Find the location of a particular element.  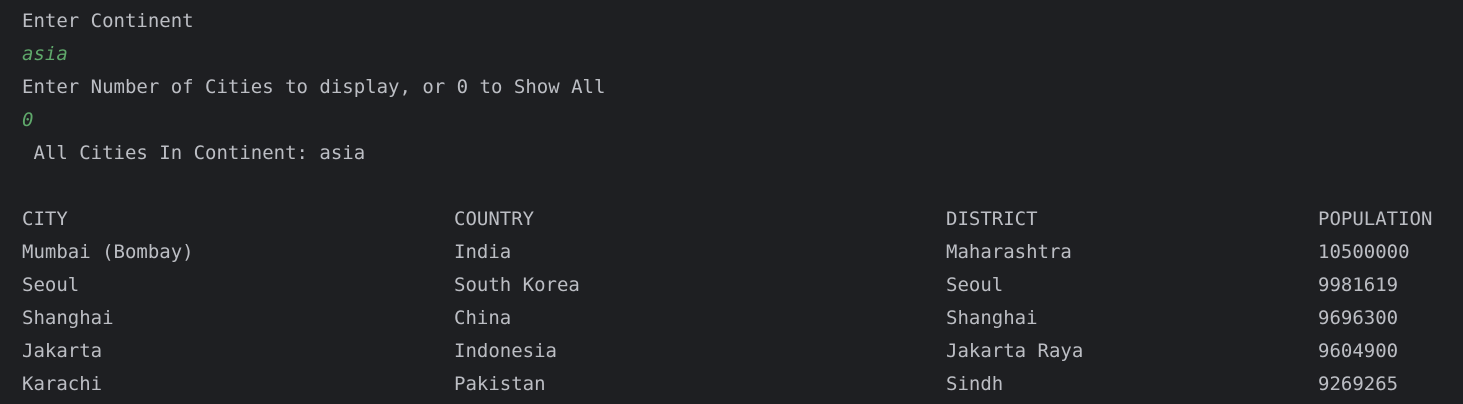

cell-population: 9981619 is located at coordinates (1358, 285).